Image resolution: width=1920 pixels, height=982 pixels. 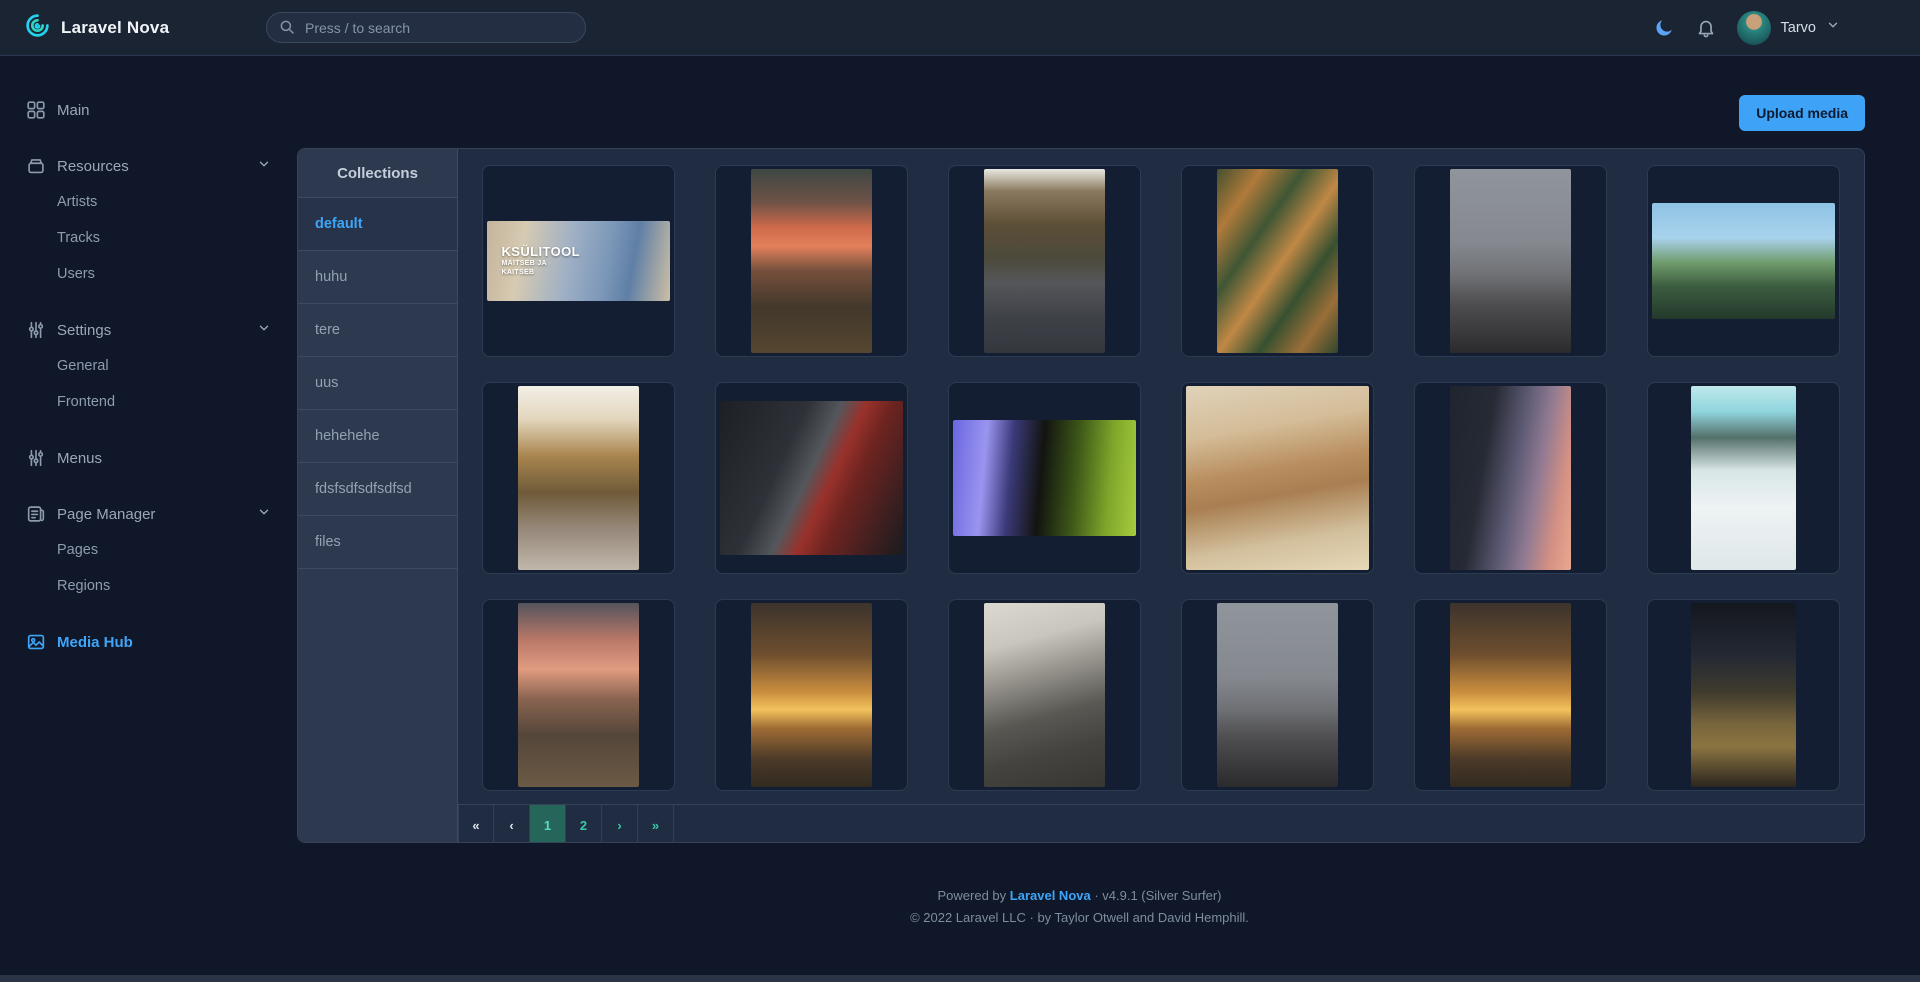 I want to click on theme-toggle-button, so click(x=1664, y=28).